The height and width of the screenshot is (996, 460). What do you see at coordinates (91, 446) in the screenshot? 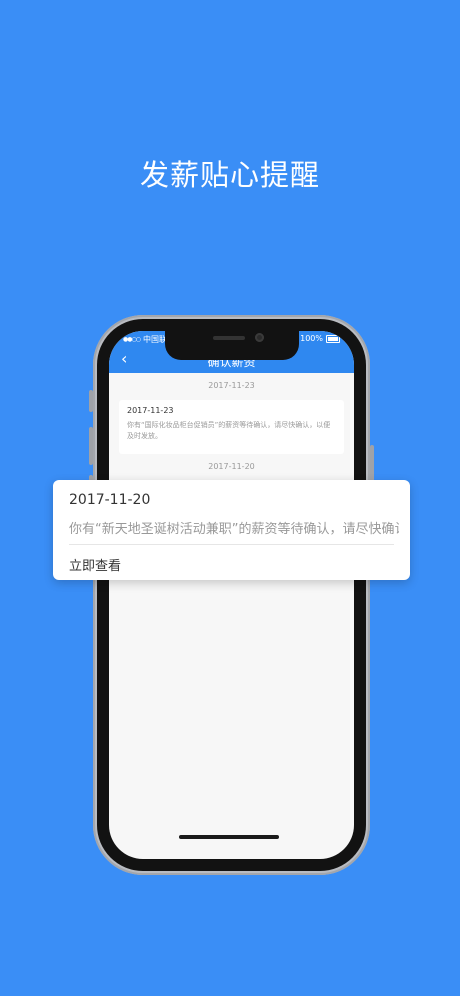
I see `phone-volume-up` at bounding box center [91, 446].